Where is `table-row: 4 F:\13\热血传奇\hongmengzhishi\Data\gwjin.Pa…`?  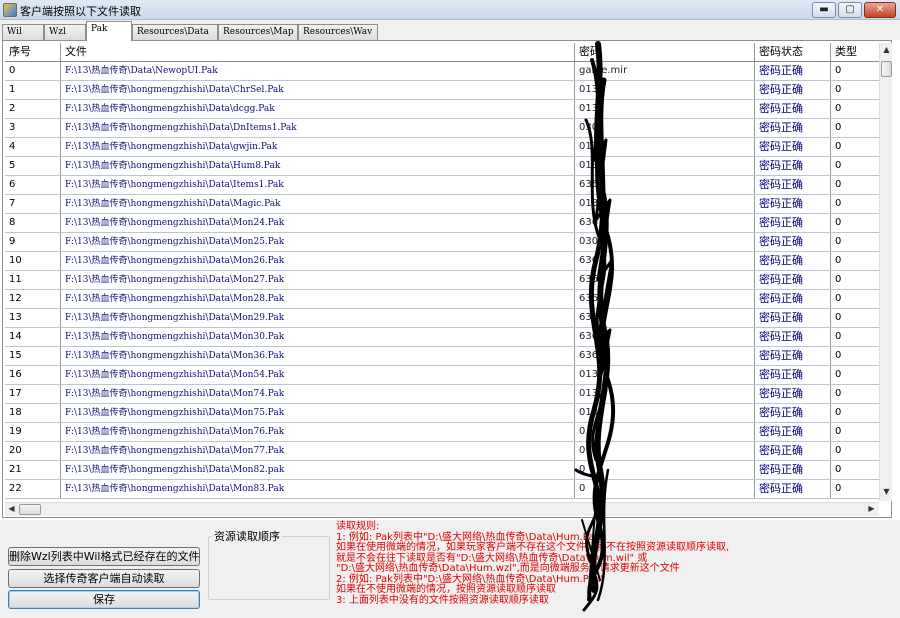 table-row: 4 F:\13\热血传奇\hongmengzhishi\Data\gwjin.Pa… is located at coordinates (442, 147).